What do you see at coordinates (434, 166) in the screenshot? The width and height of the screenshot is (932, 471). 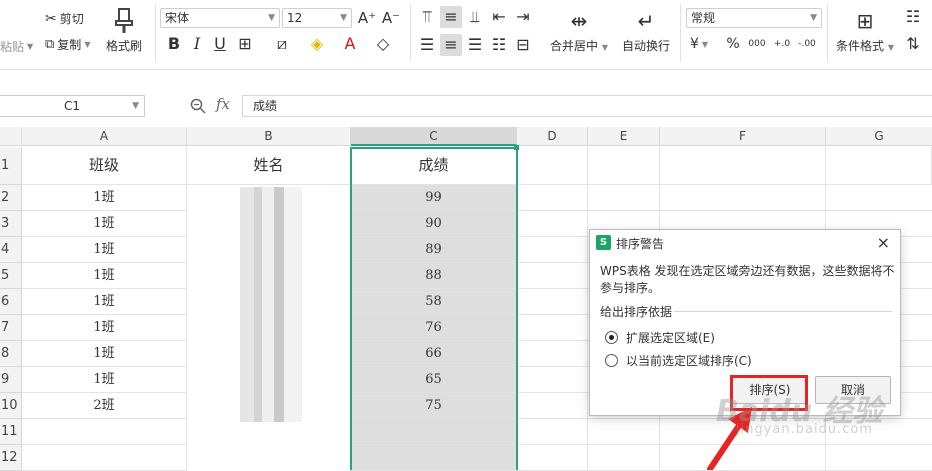 I see `cell-c1: 成绩` at bounding box center [434, 166].